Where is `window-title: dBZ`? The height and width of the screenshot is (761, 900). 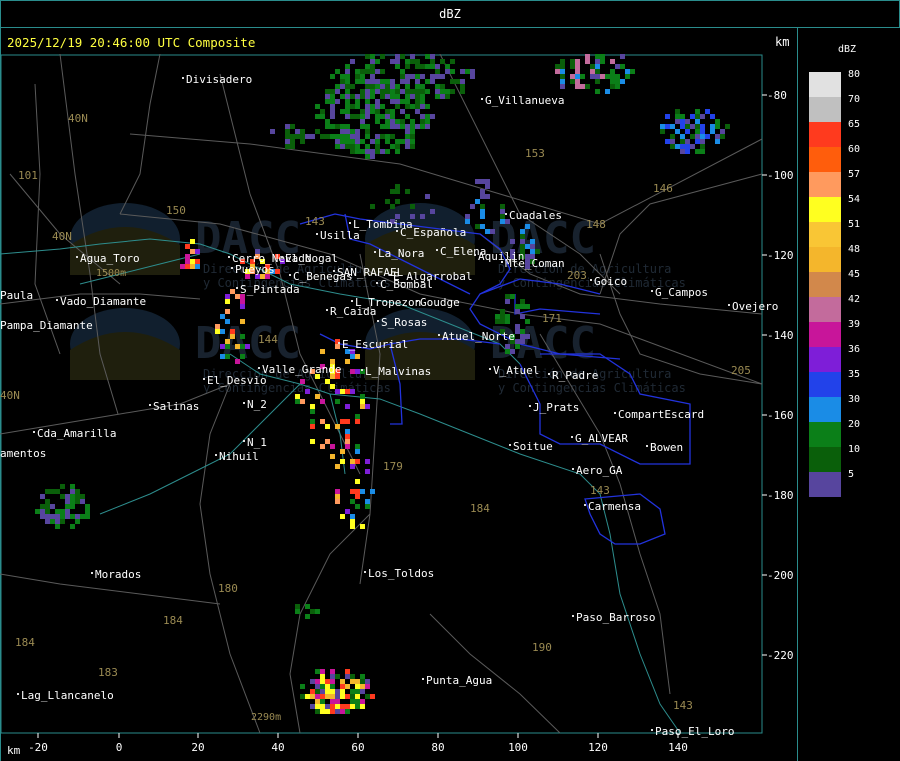 window-title: dBZ is located at coordinates (450, 14).